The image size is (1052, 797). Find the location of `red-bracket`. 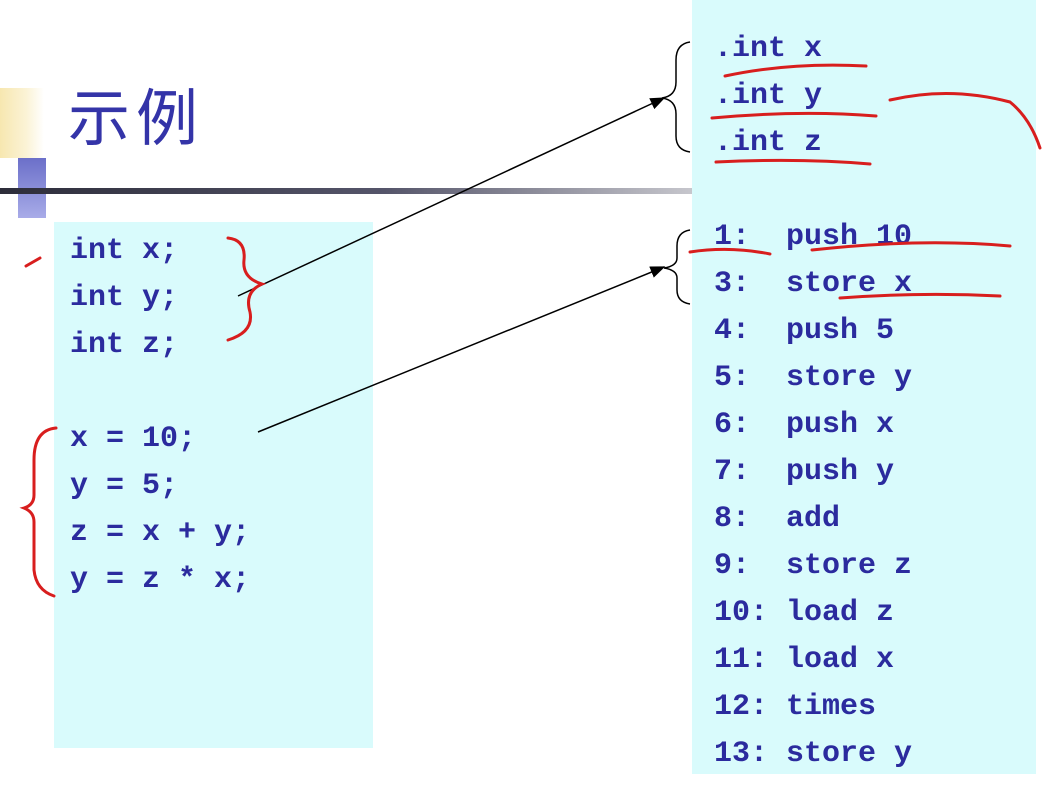

red-bracket is located at coordinates (965, 121).